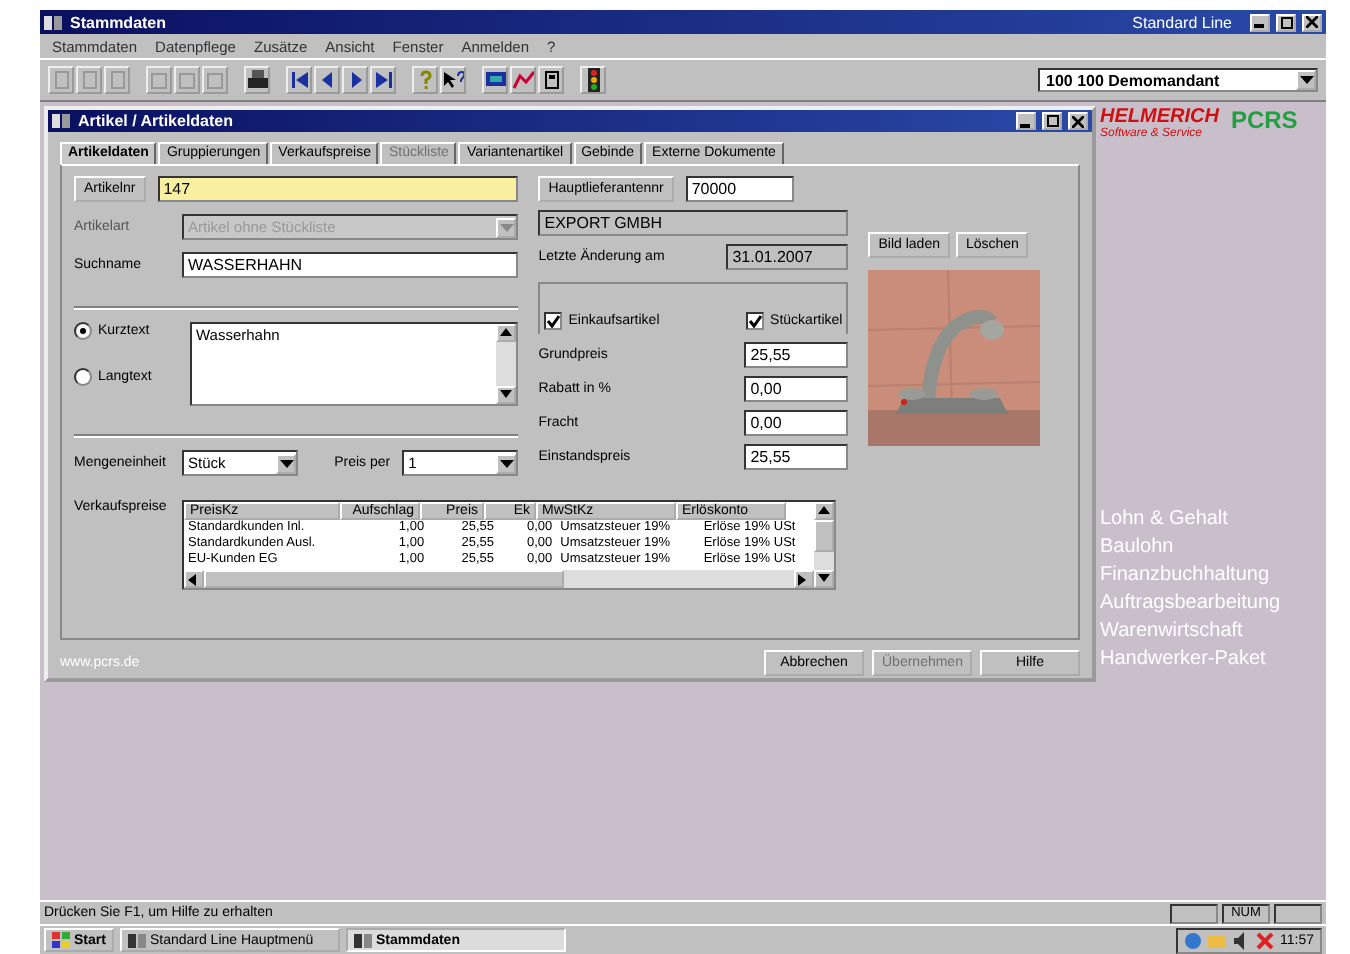 Image resolution: width=1350 pixels, height=954 pixels. Describe the element at coordinates (1191, 604) in the screenshot. I see `product-label: Auftragsbearbeitung` at that location.